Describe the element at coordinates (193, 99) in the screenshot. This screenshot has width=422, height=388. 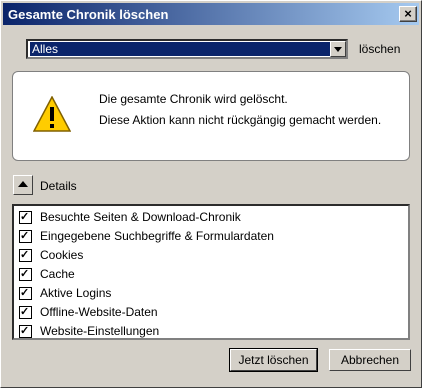
I see `warning-text-primary: Die gesamte Chronik wird gelöscht.` at that location.